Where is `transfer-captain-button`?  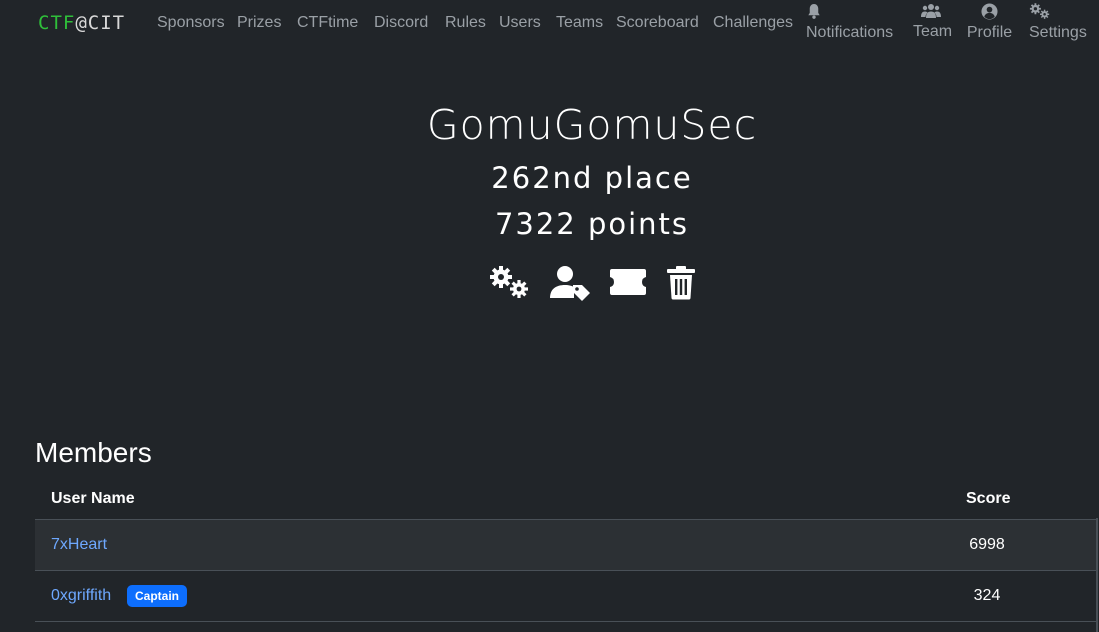
transfer-captain-button is located at coordinates (570, 285).